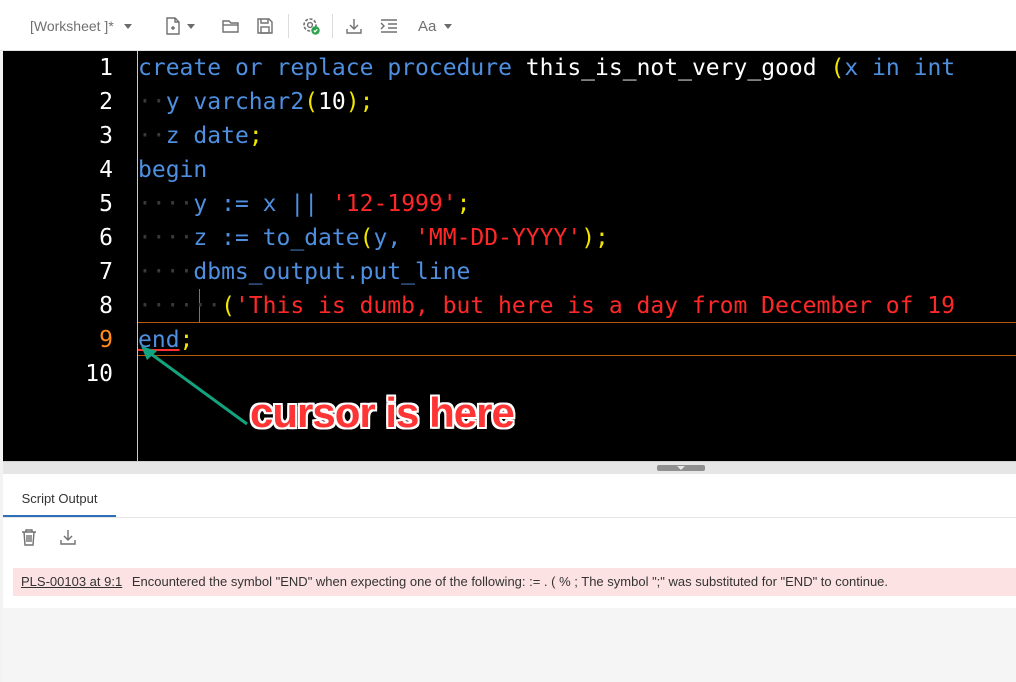  I want to click on format-indent-icon, so click(388, 26).